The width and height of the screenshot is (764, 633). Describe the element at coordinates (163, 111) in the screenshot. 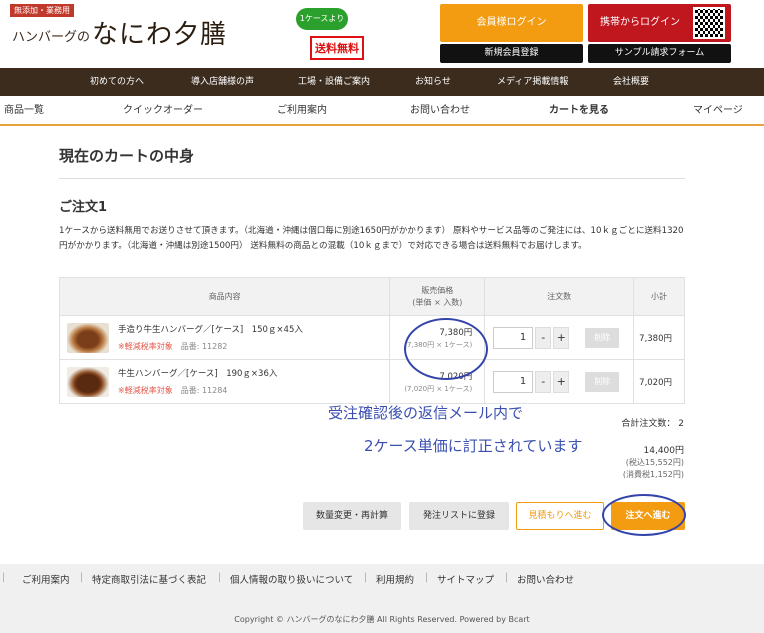

I see `subnav-quick-order: クイックオーダー` at that location.